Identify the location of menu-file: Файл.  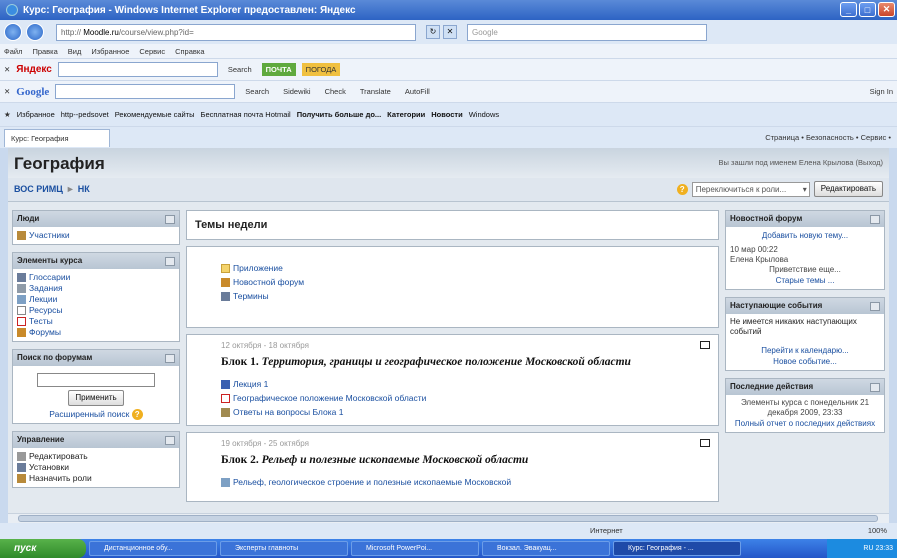
(13, 51).